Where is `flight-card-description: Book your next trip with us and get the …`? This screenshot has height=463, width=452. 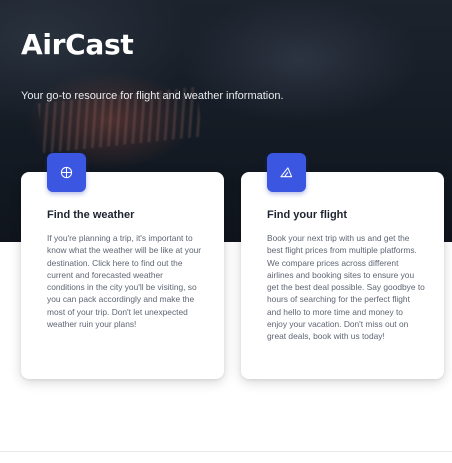 flight-card-description: Book your next trip with us and get the … is located at coordinates (346, 287).